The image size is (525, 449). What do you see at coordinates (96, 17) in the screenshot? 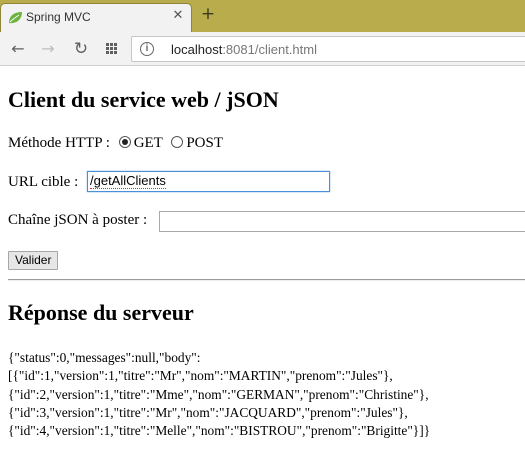
I see `browser-tab: Spring MVC ✕` at bounding box center [96, 17].